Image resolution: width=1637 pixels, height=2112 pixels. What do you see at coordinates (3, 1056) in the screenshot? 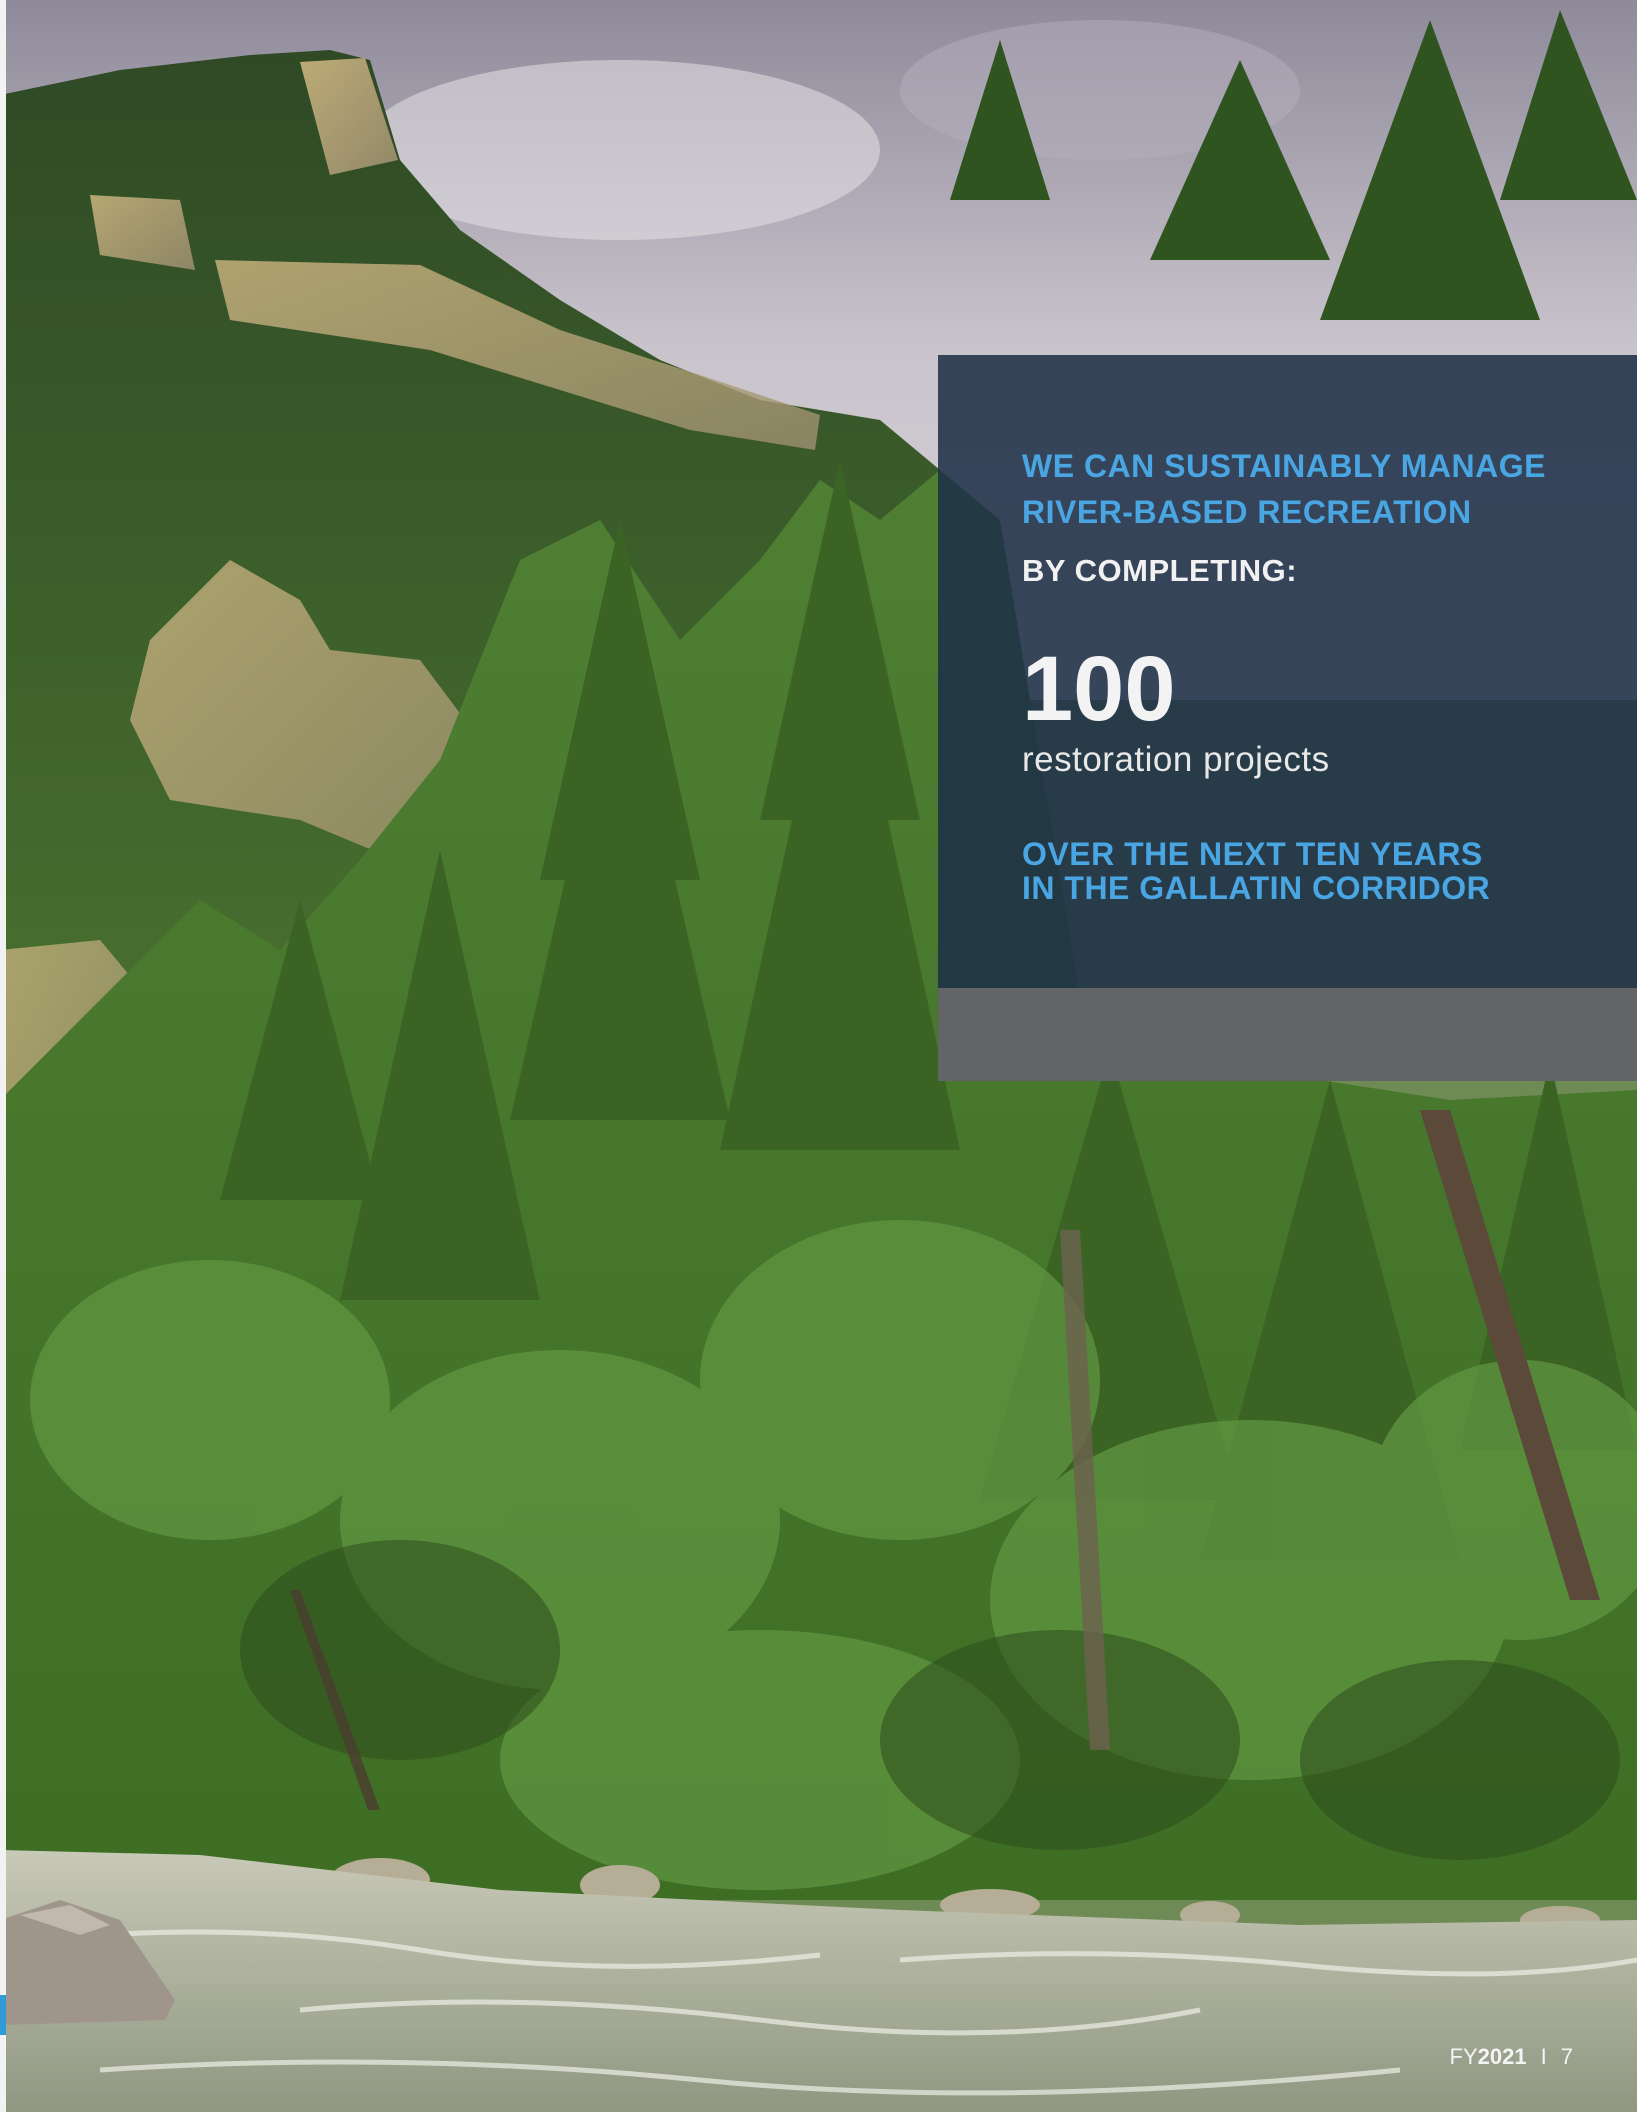
I see `page-edge` at bounding box center [3, 1056].